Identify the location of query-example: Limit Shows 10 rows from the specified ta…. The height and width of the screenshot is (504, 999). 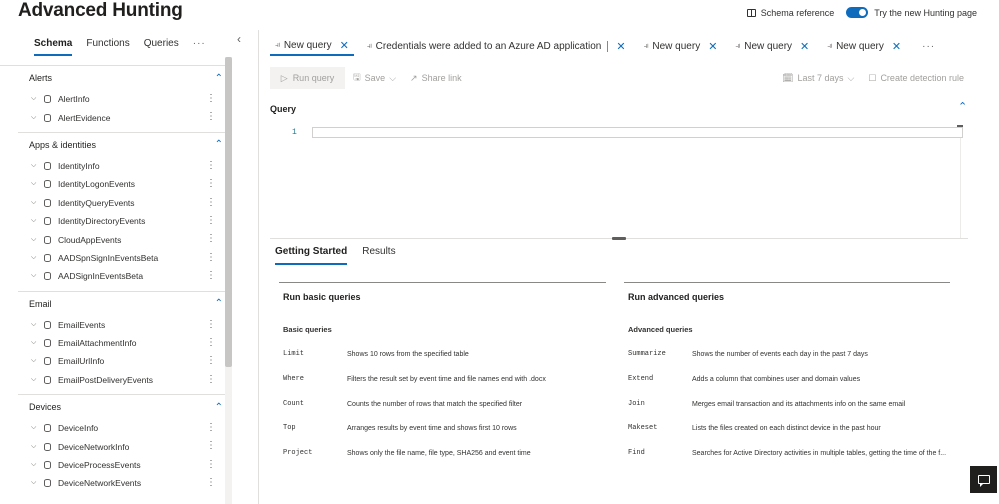
(376, 354).